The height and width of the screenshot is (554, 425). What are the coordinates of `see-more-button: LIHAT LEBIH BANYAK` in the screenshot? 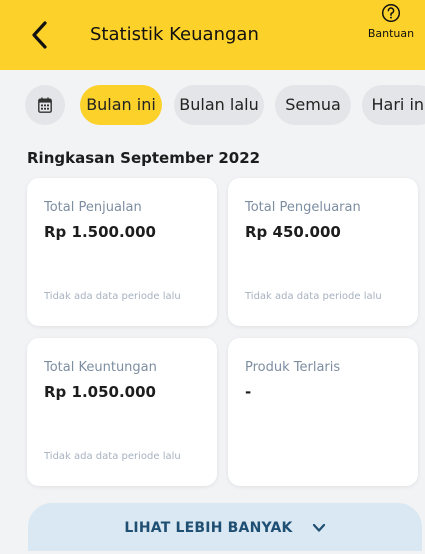 It's located at (225, 527).